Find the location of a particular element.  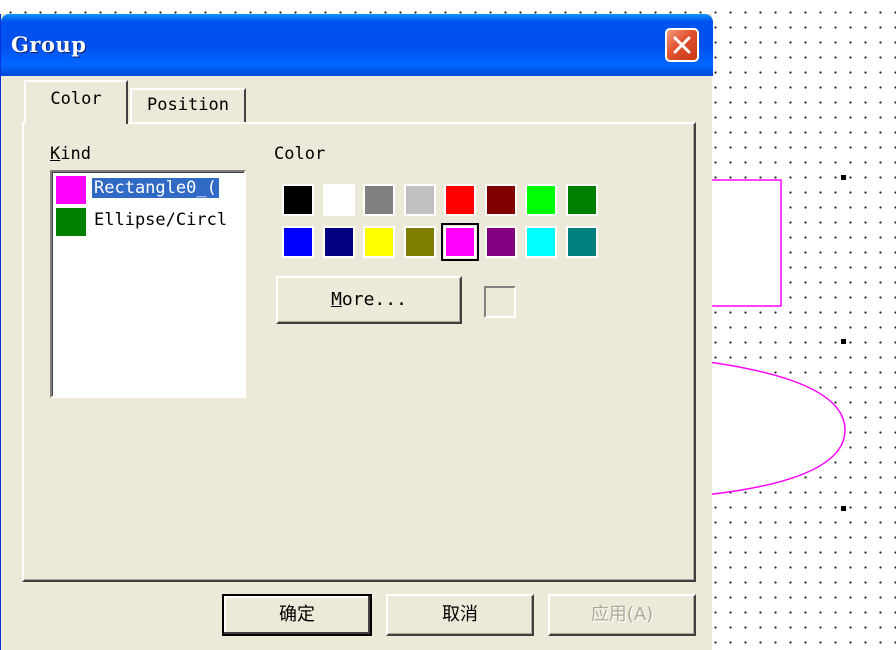

list-item: Ellipse/Circl is located at coordinates (150, 221).